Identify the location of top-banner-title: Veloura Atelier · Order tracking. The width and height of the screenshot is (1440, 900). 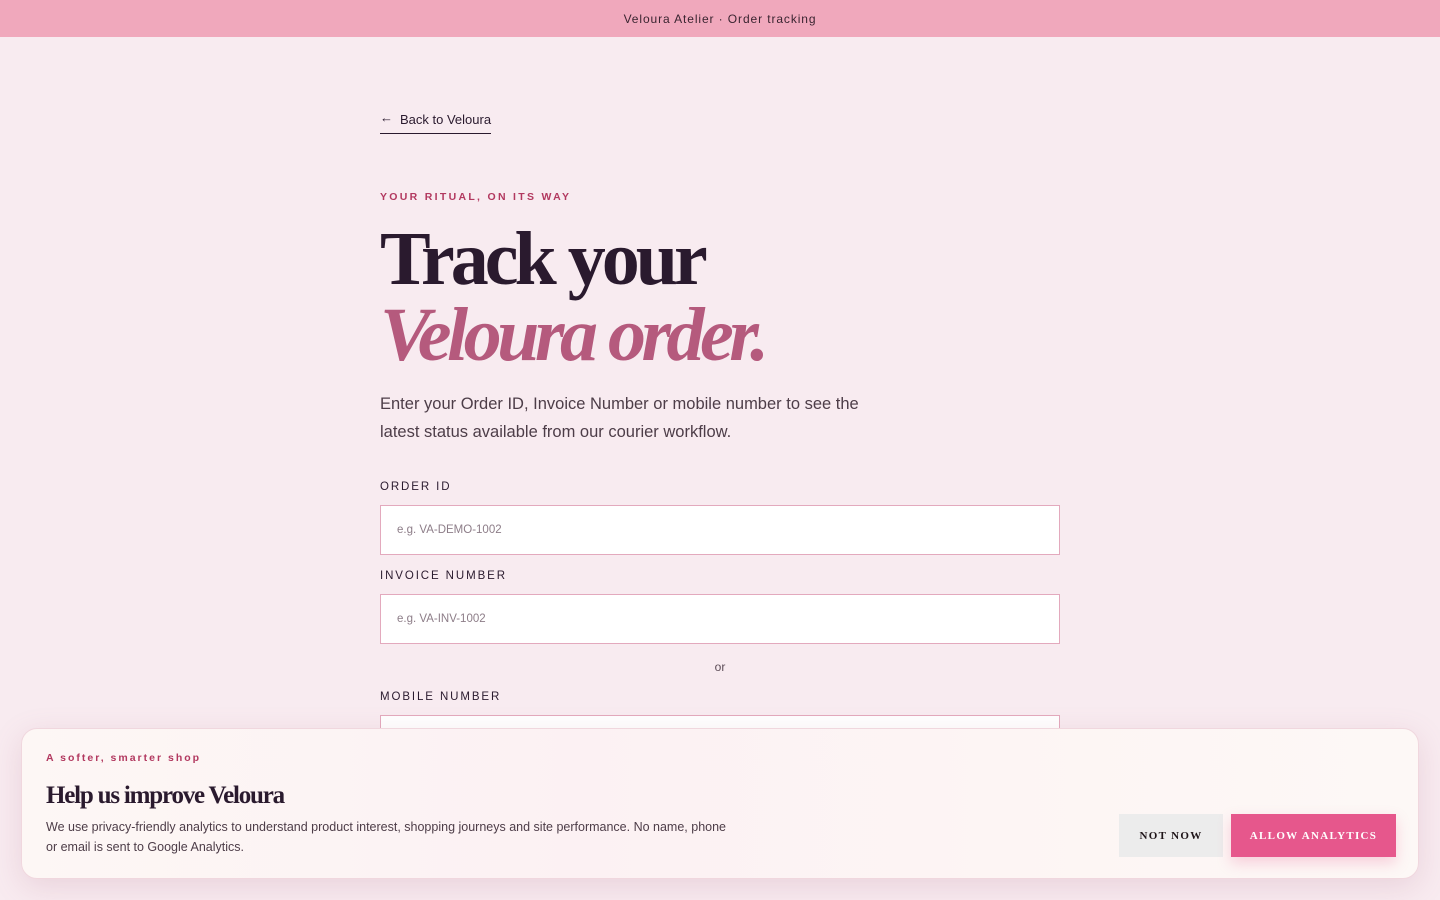
(720, 18).